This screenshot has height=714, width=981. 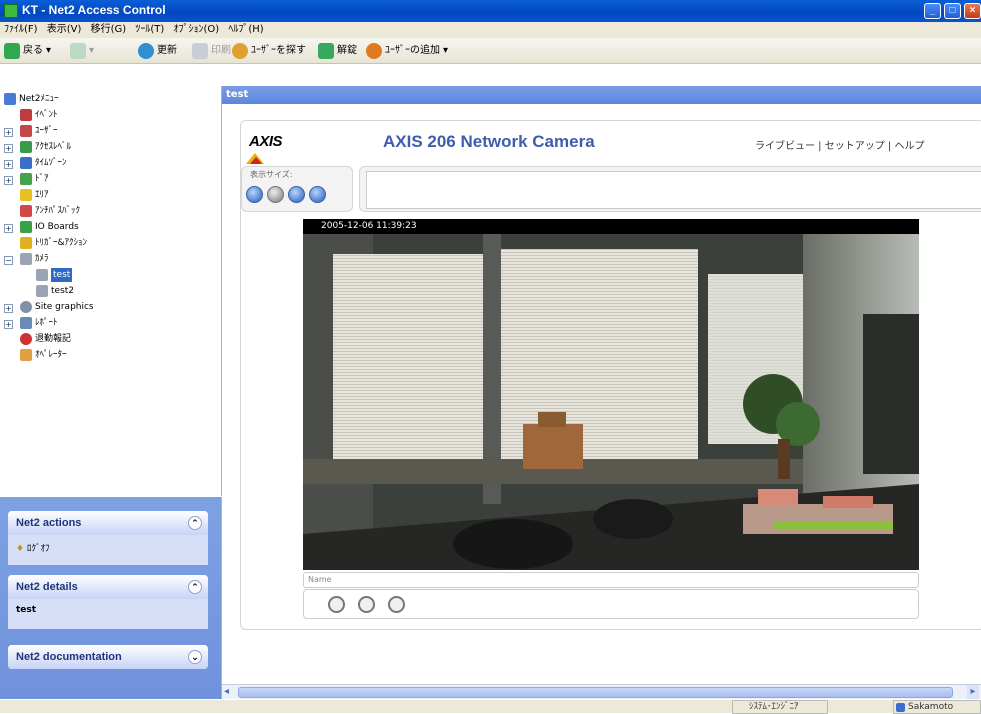 What do you see at coordinates (366, 604) in the screenshot?
I see `snapshot-button` at bounding box center [366, 604].